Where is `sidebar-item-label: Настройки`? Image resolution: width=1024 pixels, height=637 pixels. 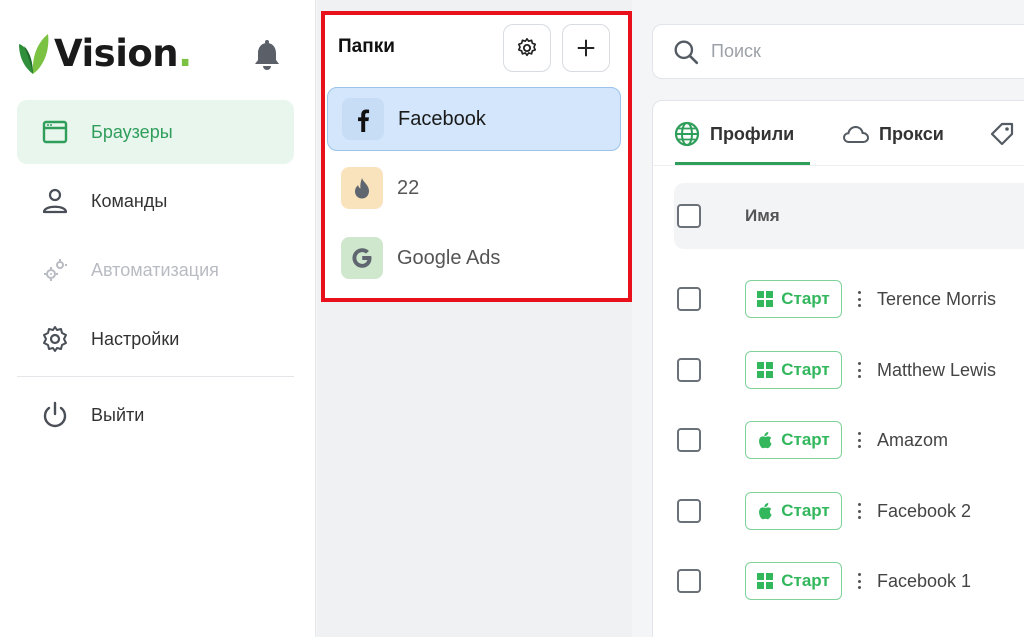
sidebar-item-label: Настройки is located at coordinates (135, 338).